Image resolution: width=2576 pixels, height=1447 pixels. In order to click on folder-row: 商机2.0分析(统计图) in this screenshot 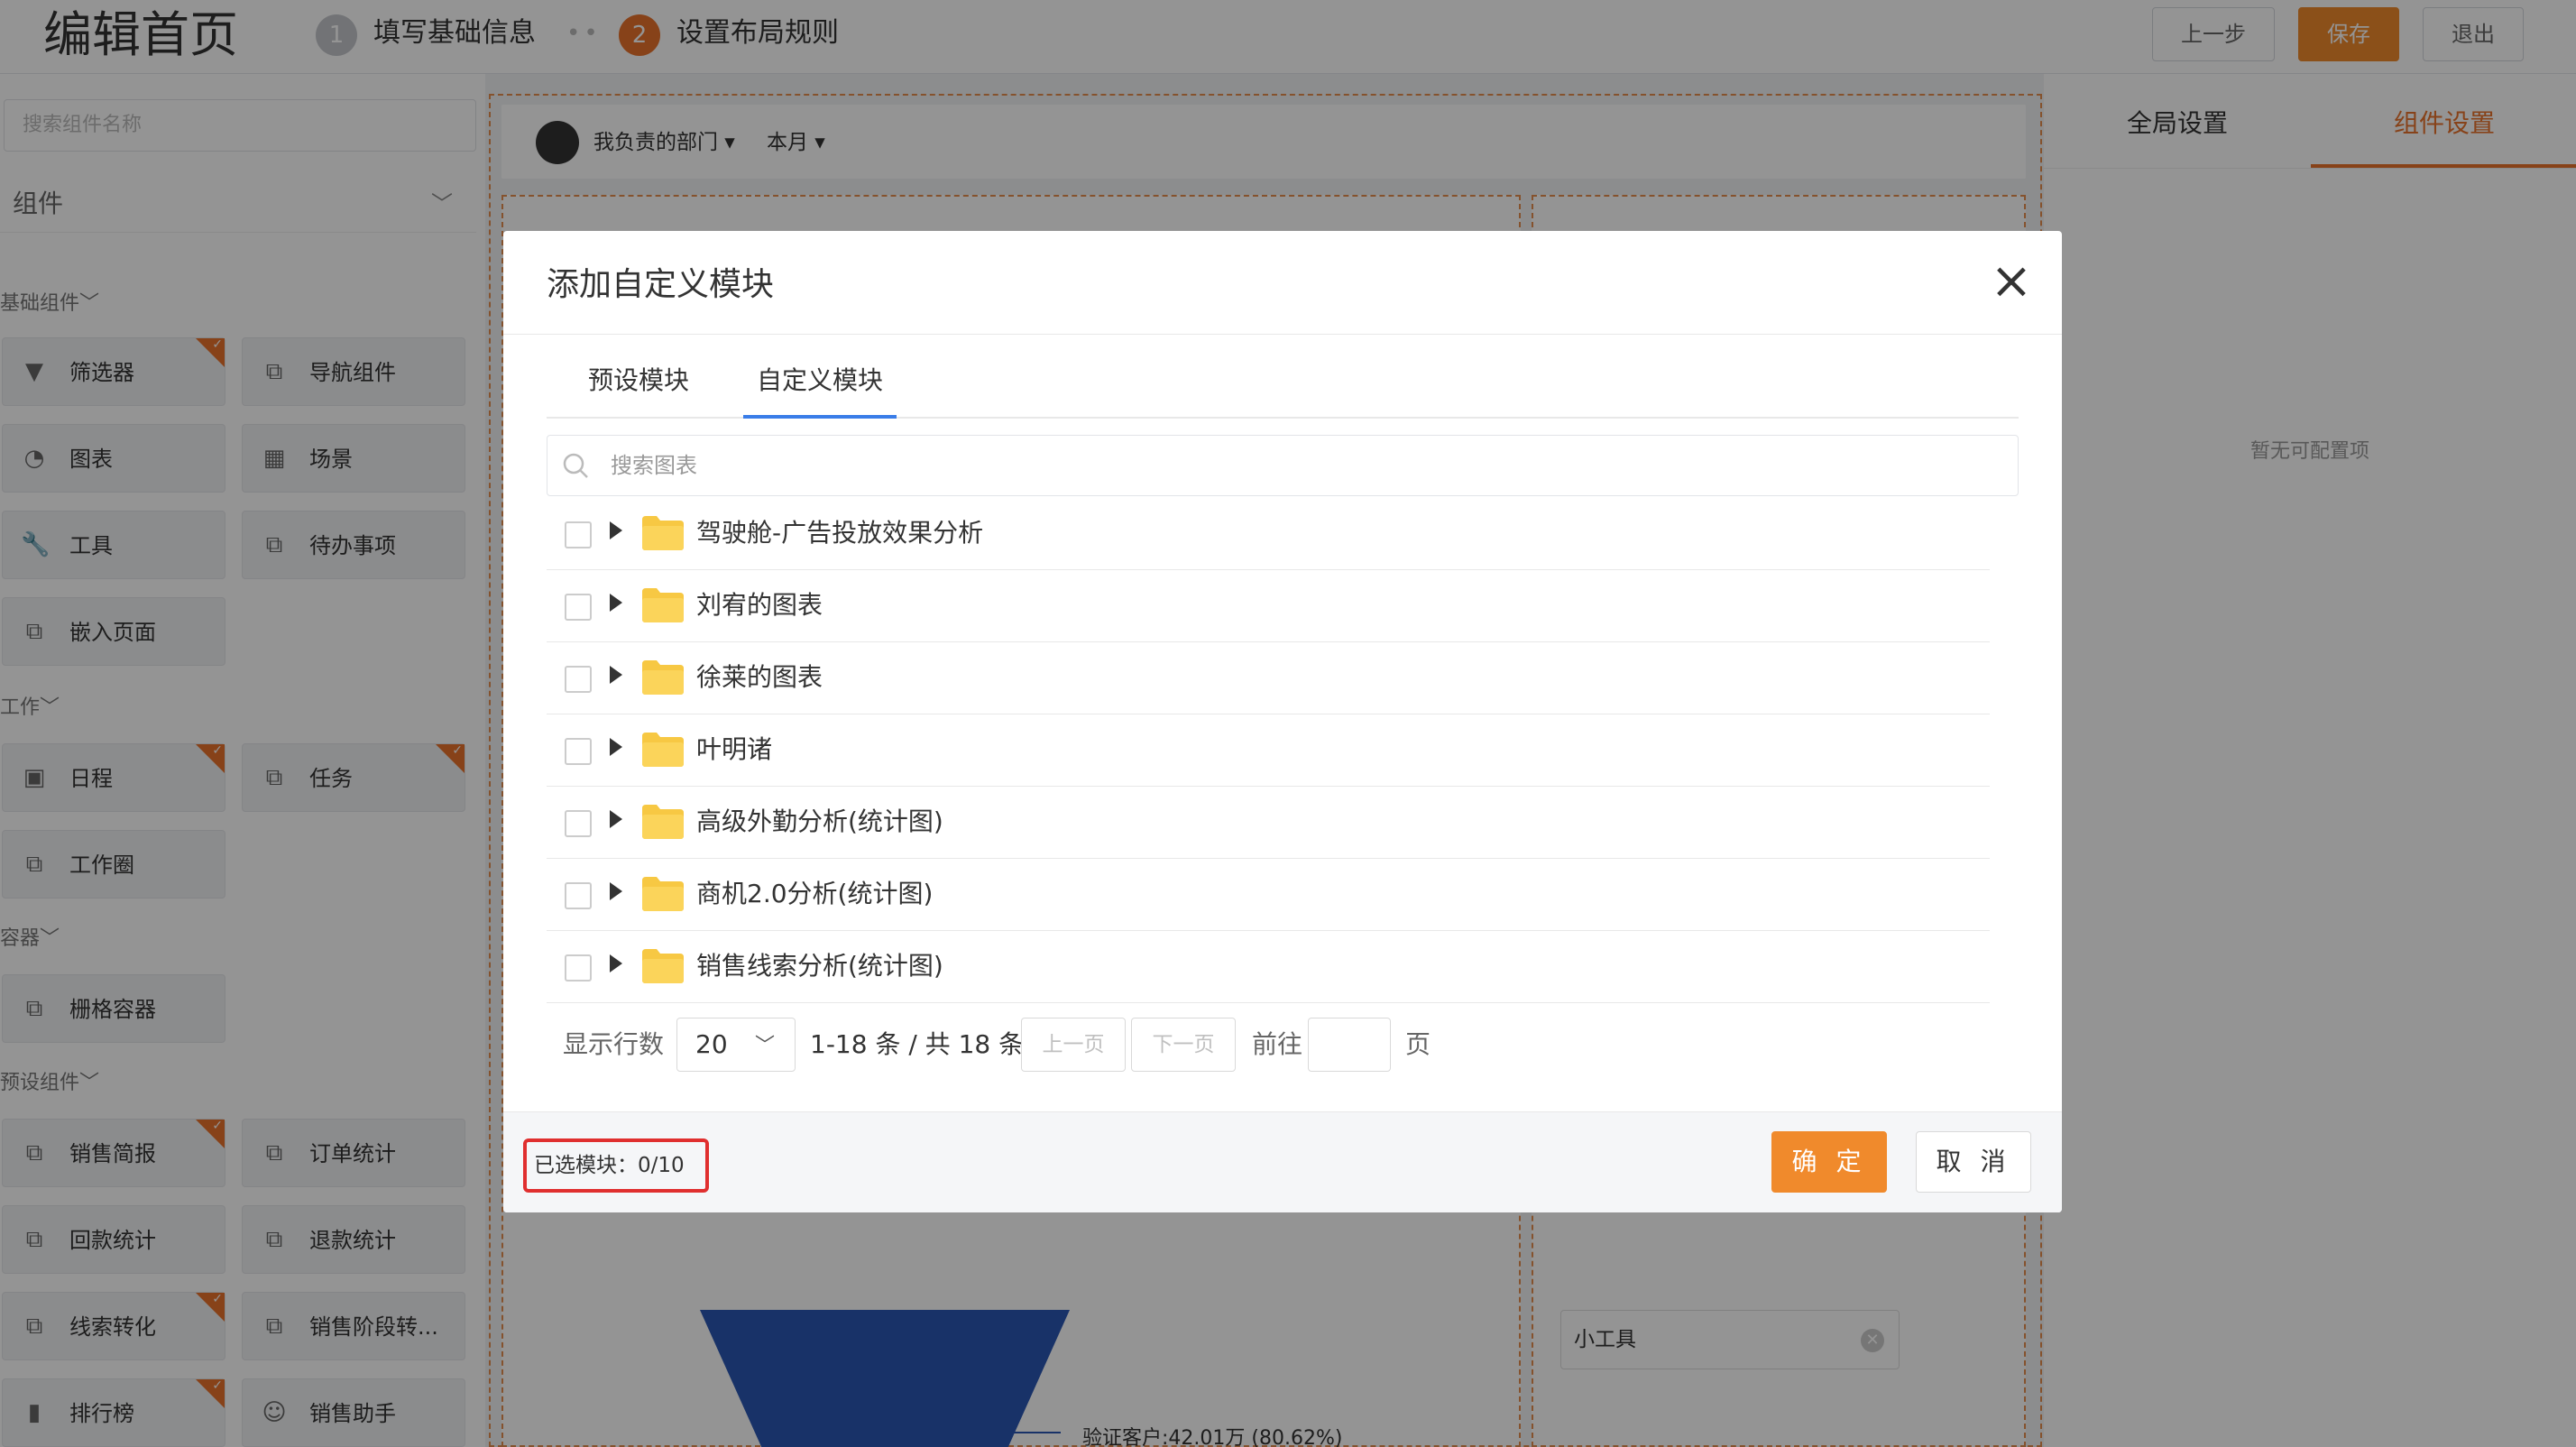, I will do `click(1268, 895)`.